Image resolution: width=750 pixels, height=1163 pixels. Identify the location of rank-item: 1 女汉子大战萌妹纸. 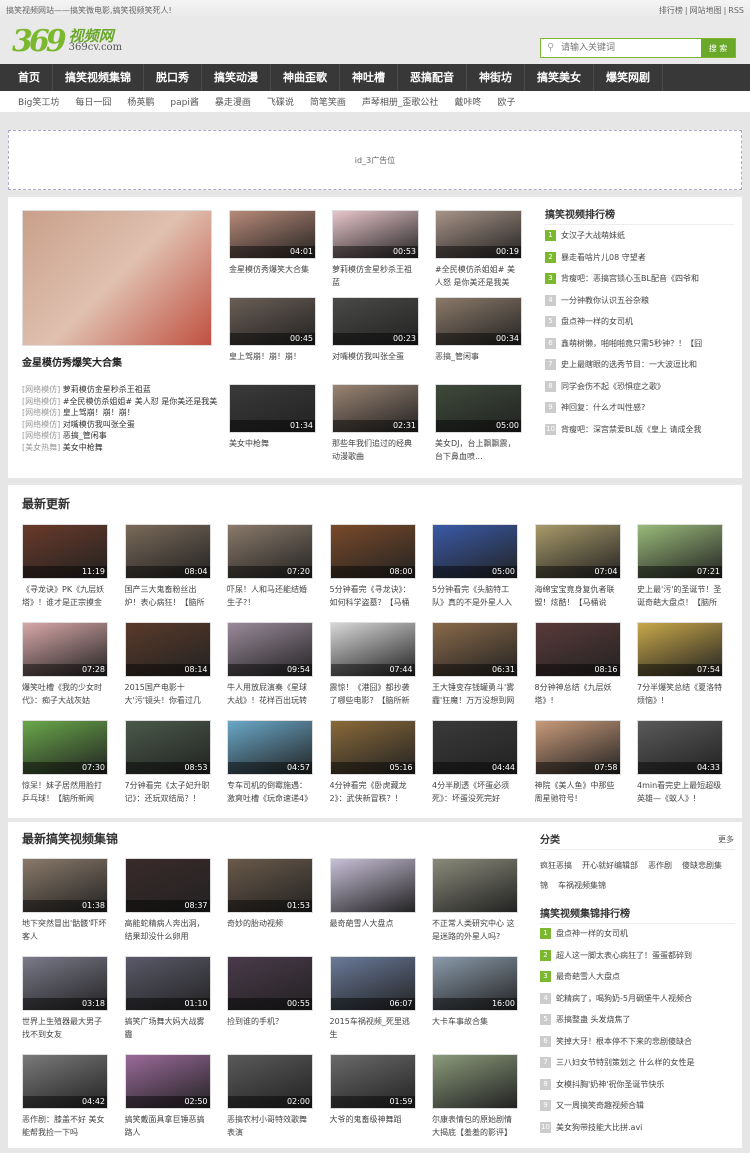
(640, 236).